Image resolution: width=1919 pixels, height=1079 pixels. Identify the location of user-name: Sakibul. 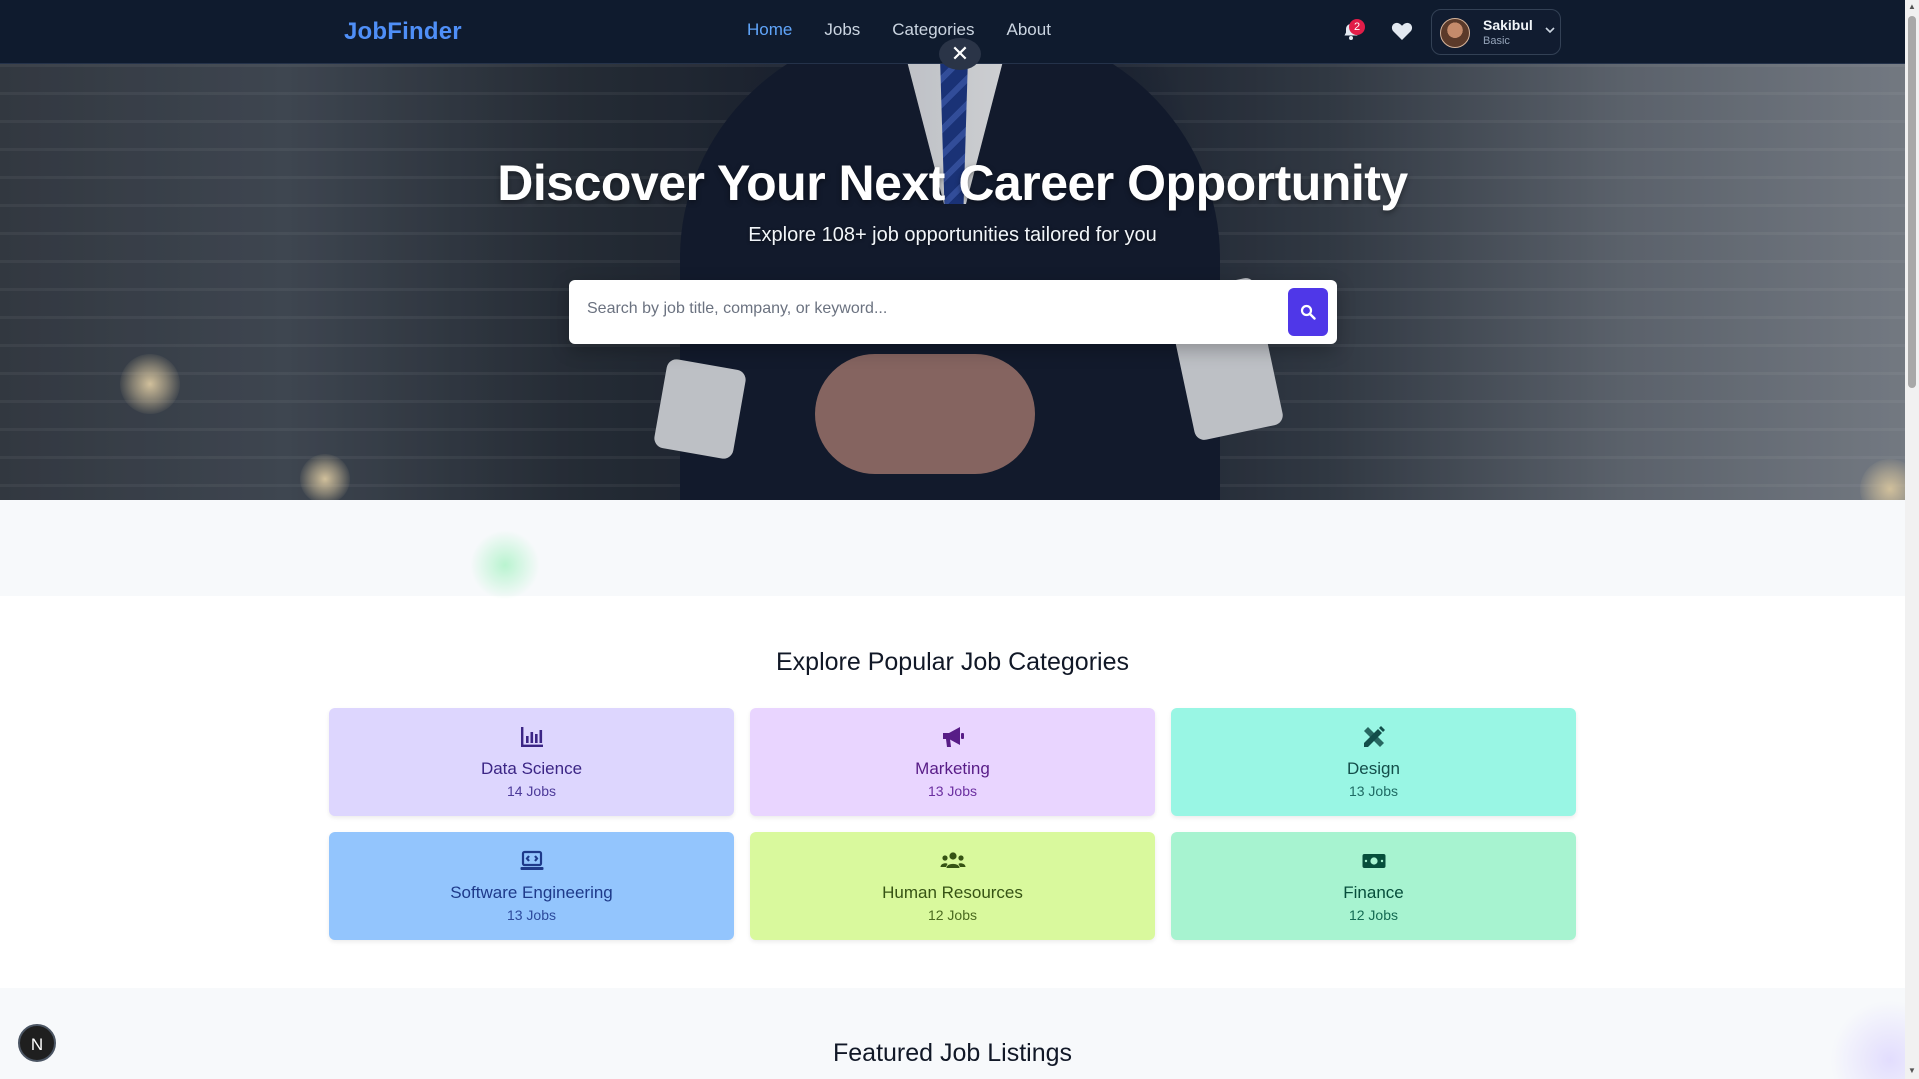
(1508, 25).